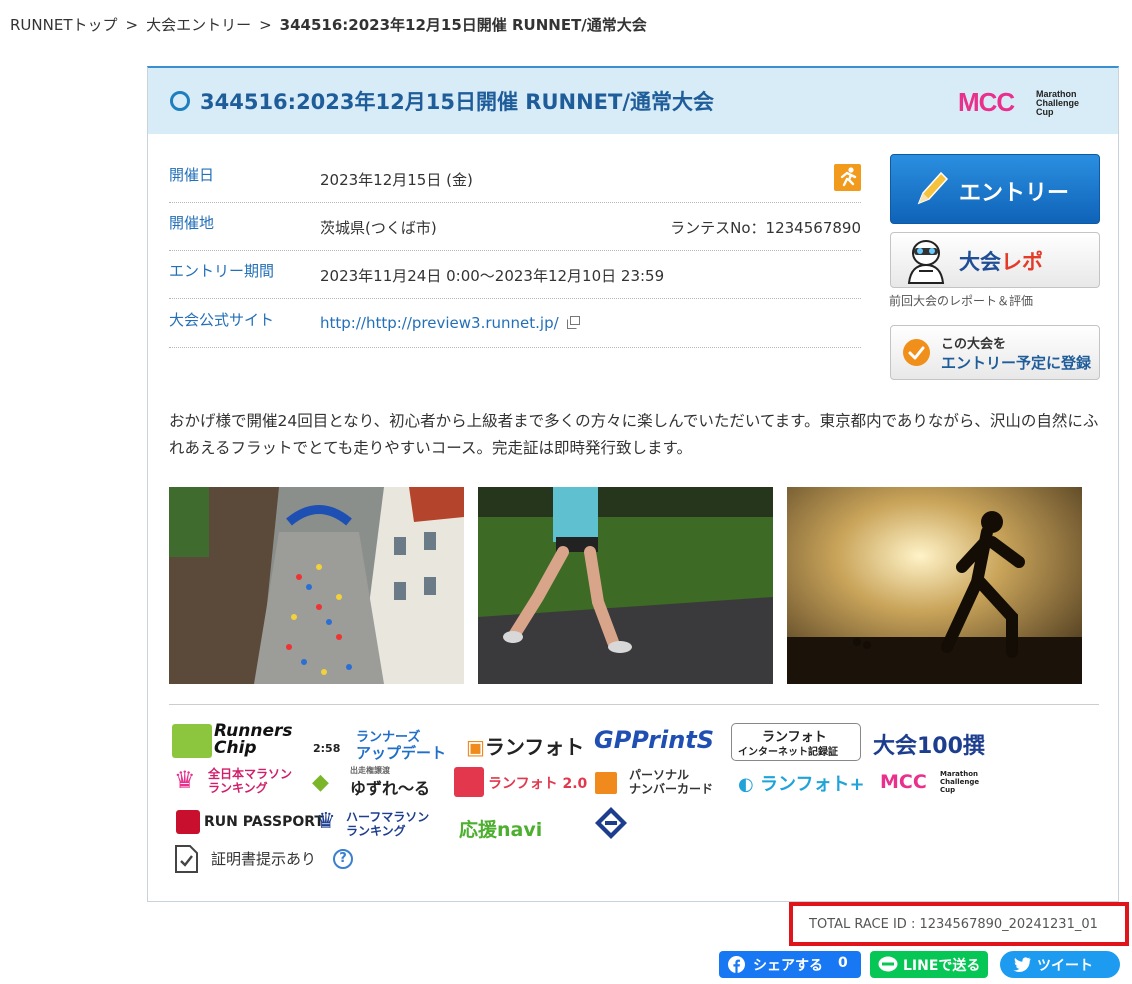  I want to click on venue-value: 茨城県(つくば市), so click(378, 228).